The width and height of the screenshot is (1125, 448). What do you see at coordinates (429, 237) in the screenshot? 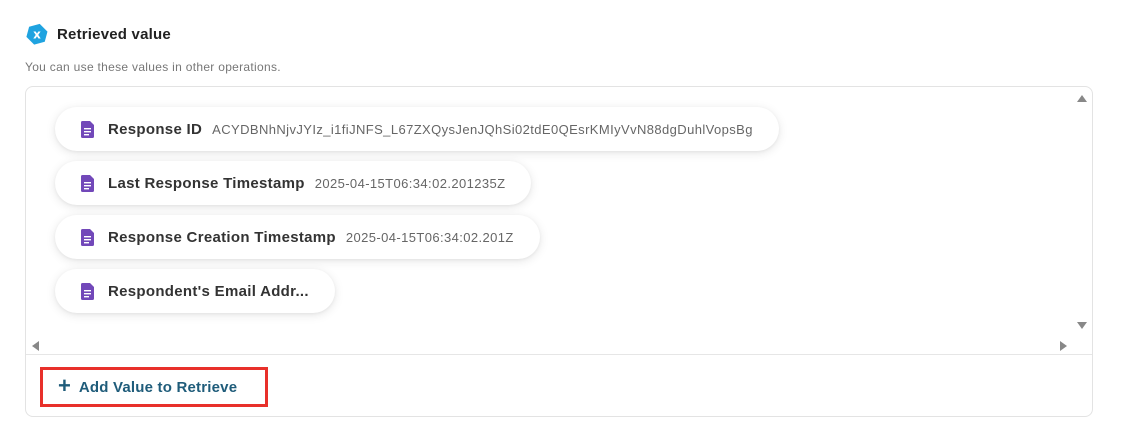
I see `value-text: 2025-04-15T06:34:02.201Z` at bounding box center [429, 237].